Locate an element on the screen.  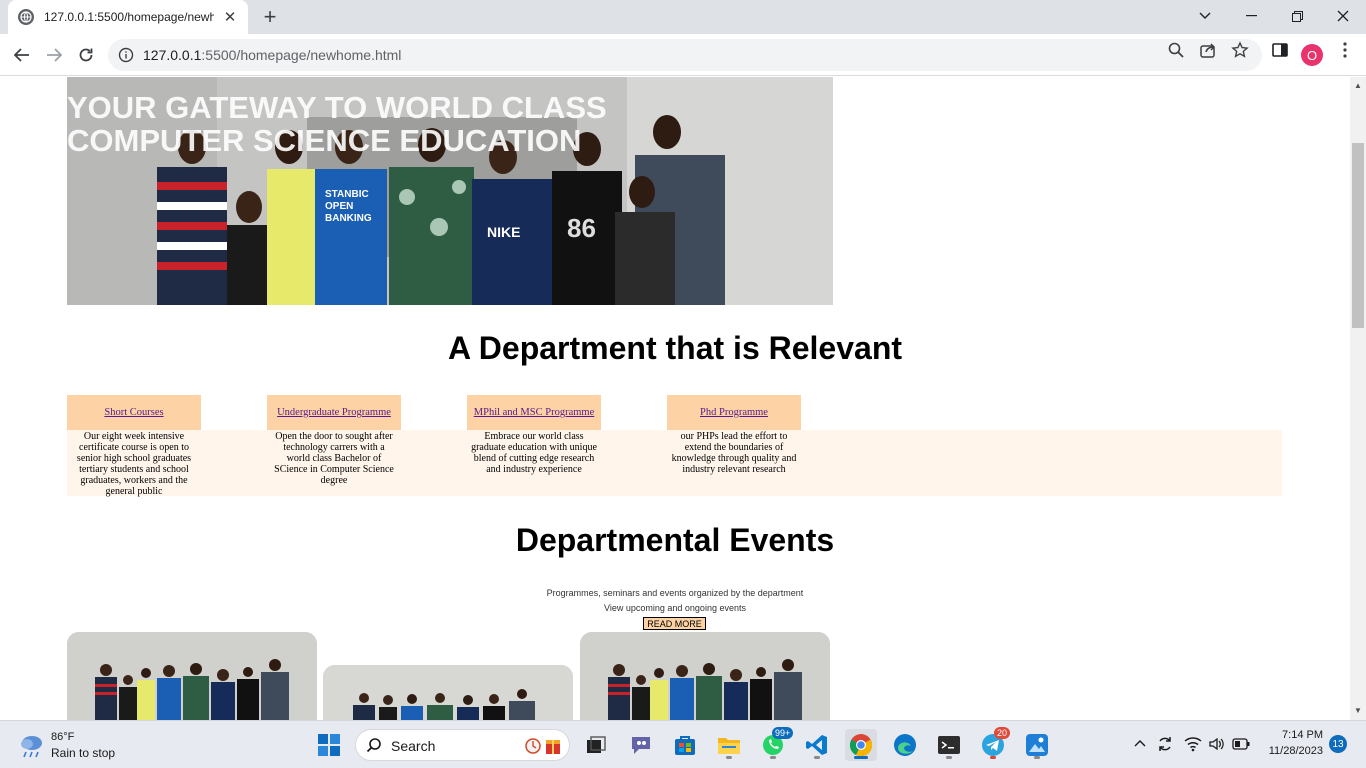
hero-shirt-text-86: 86 is located at coordinates (581, 228).